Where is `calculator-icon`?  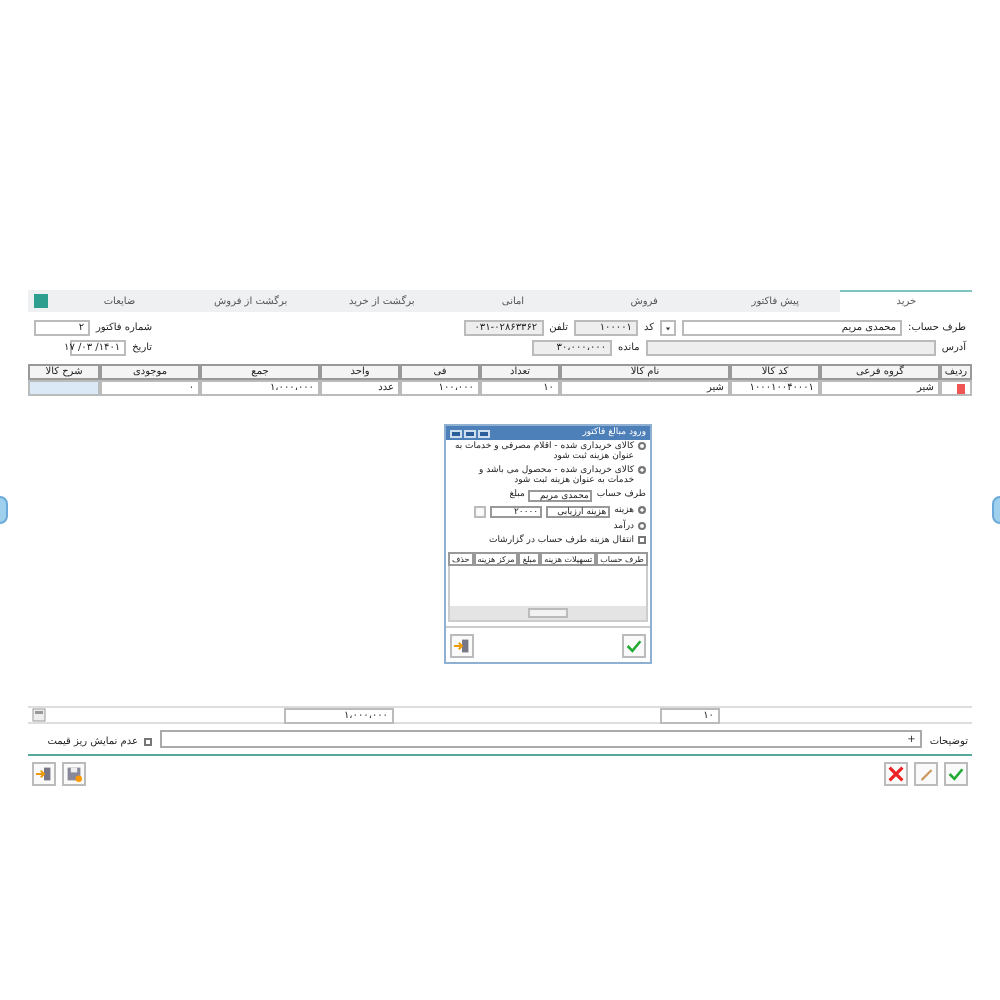 calculator-icon is located at coordinates (39, 715).